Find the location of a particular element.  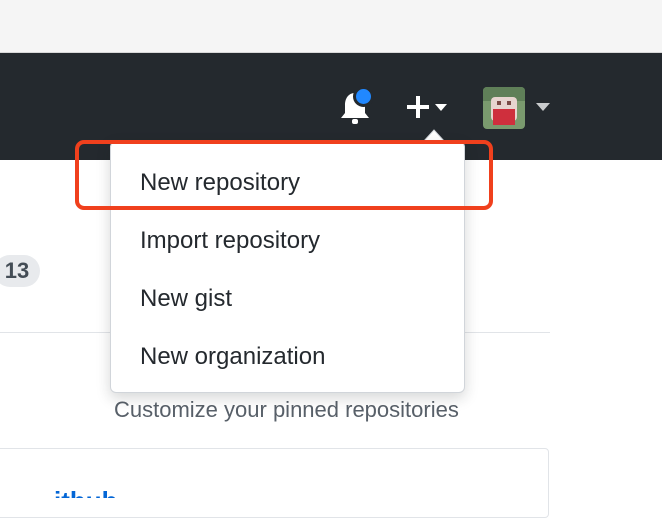

menu-item-new-repository: New repository is located at coordinates (287, 183).